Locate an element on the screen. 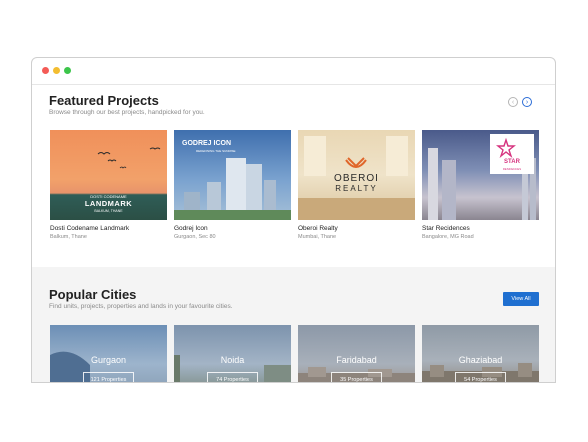 The height and width of the screenshot is (442, 588). project-image: GODREJ ICON REDEFINING THE SUNRISE is located at coordinates (232, 175).